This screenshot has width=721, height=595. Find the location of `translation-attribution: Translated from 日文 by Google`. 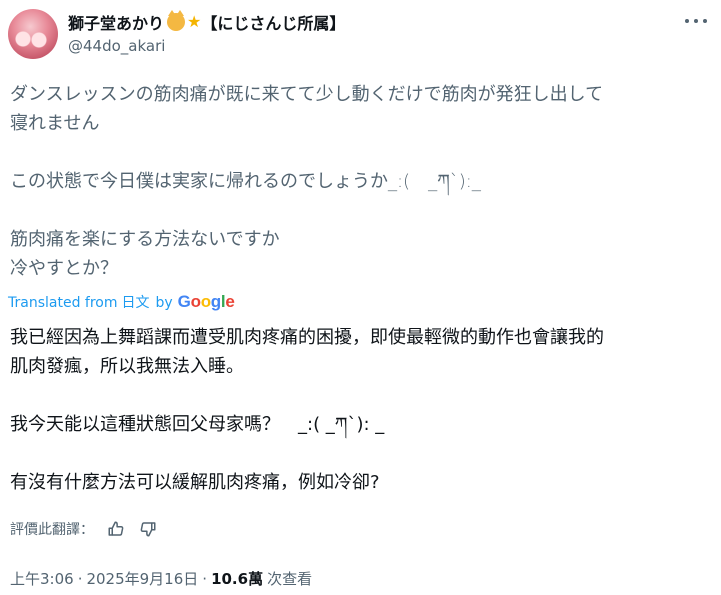

translation-attribution: Translated from 日文 by Google is located at coordinates (121, 302).